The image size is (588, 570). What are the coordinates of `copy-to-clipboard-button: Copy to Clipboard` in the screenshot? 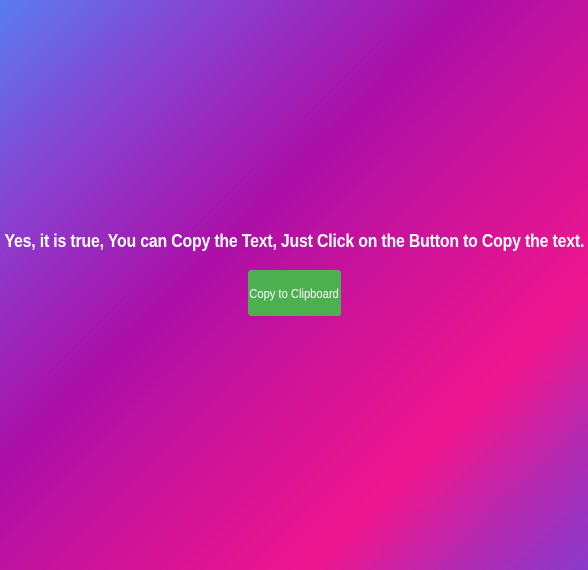 It's located at (294, 293).